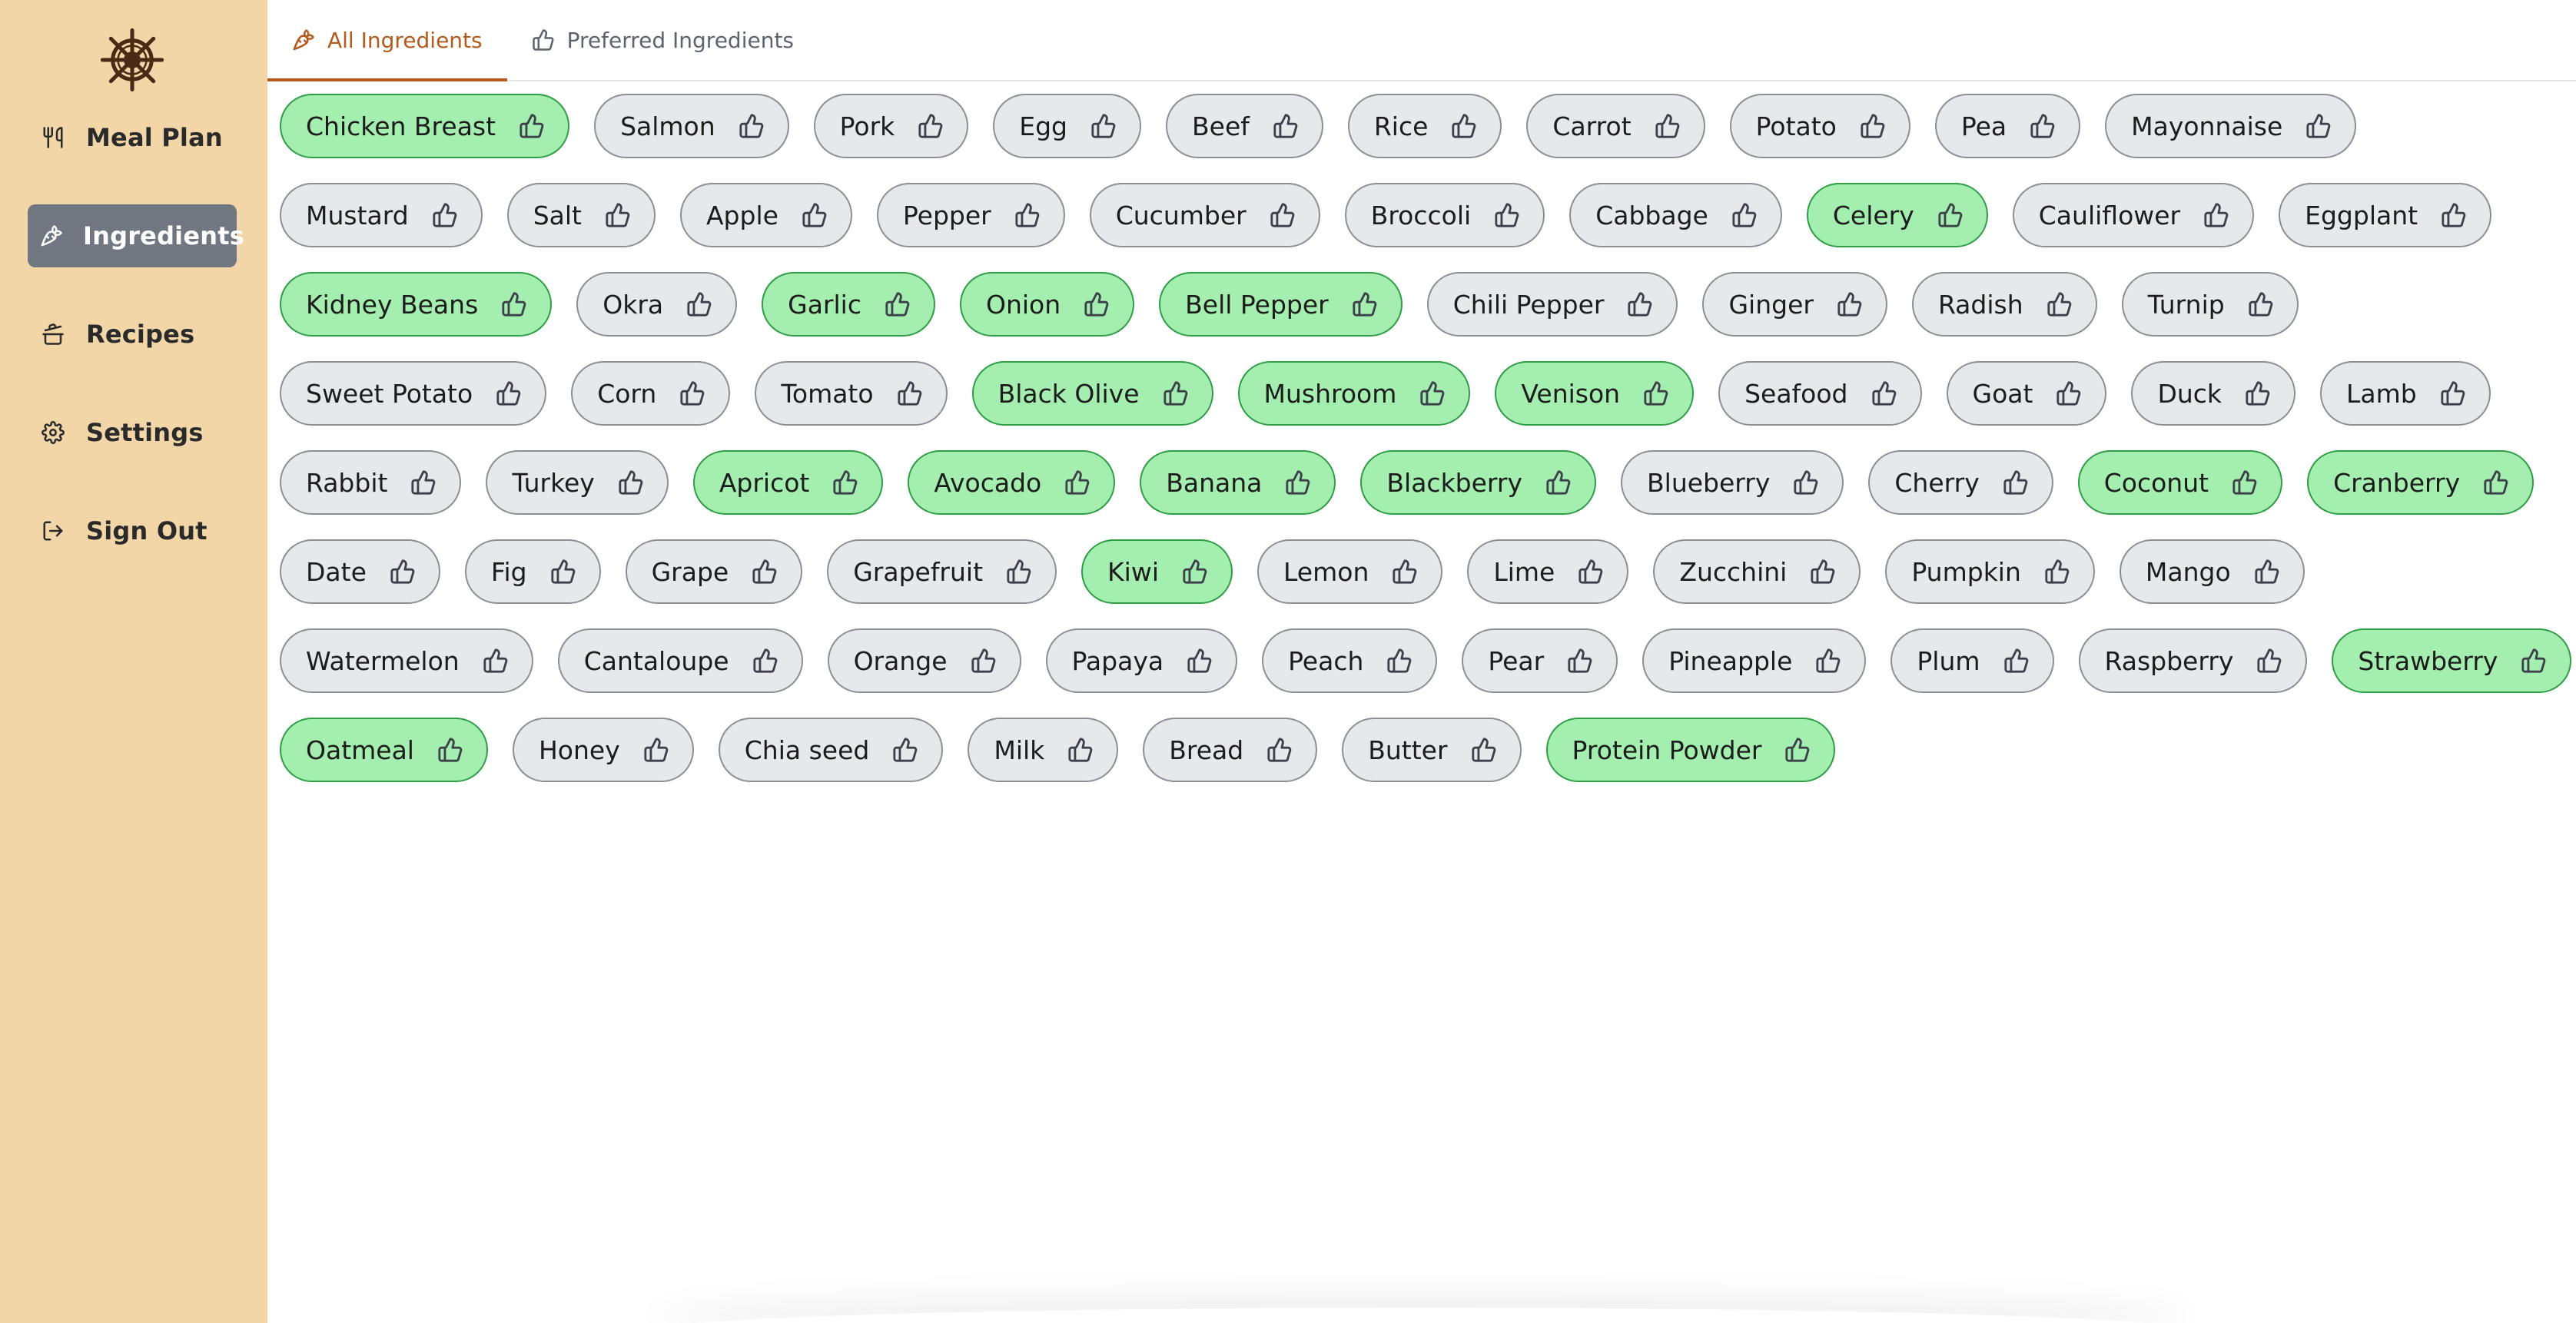  I want to click on ingredient-chip: Plum, so click(1973, 661).